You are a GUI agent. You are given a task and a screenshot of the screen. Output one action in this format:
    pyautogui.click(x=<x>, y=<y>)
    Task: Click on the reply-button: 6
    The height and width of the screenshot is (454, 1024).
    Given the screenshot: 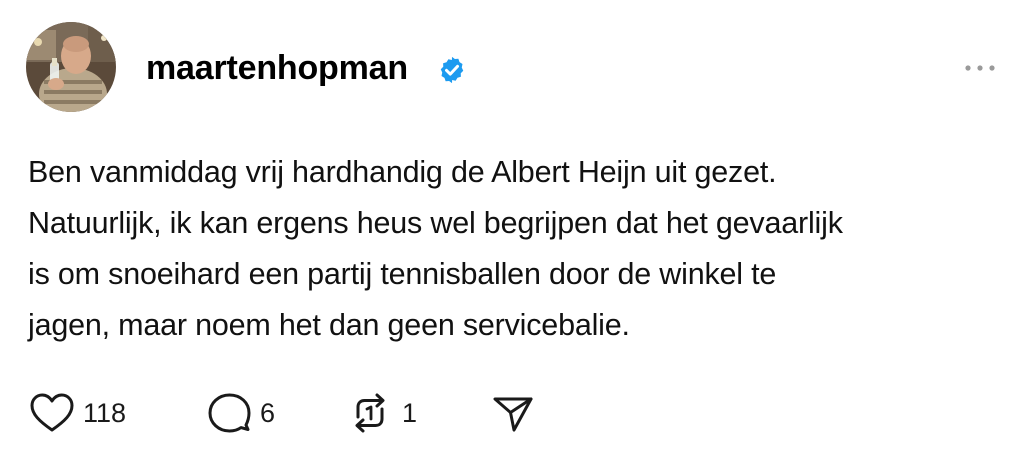 What is the action you would take?
    pyautogui.click(x=240, y=413)
    